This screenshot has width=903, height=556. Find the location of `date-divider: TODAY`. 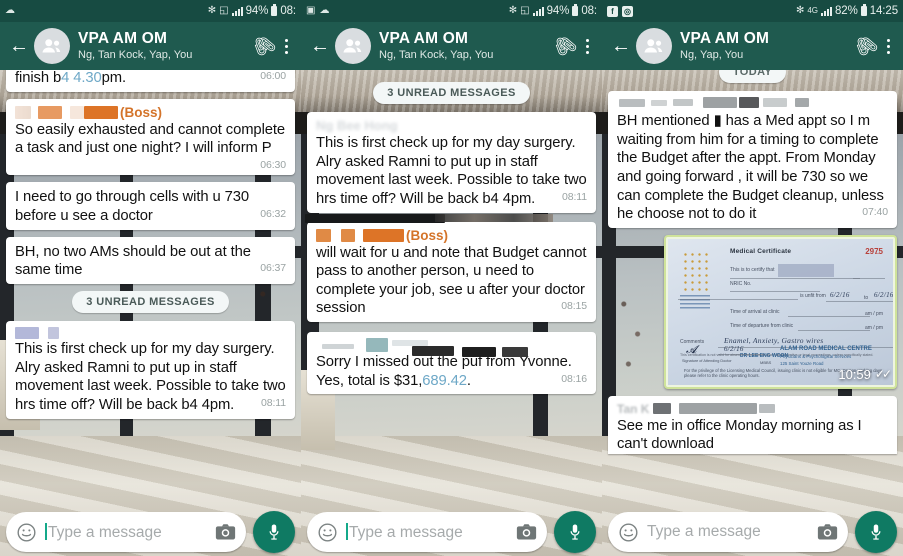

date-divider: TODAY is located at coordinates (752, 76).